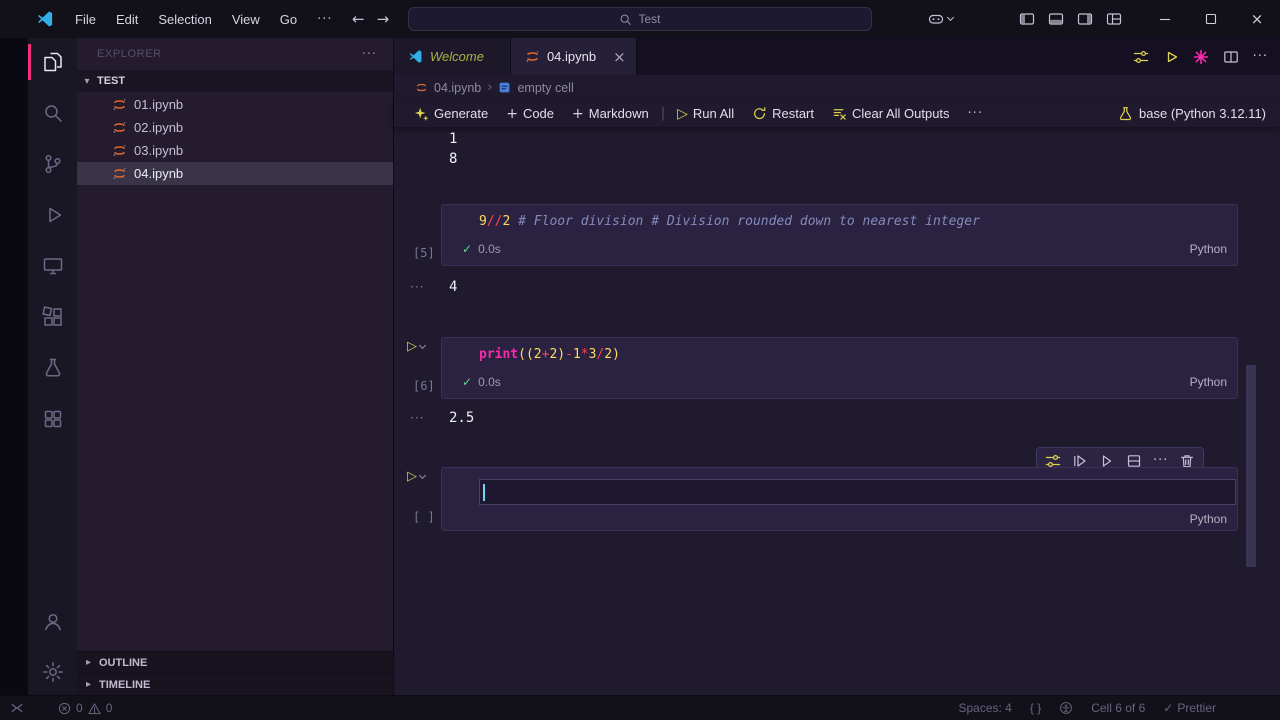 This screenshot has width=1280, height=720. I want to click on file-name: 04.ipynb, so click(159, 173).